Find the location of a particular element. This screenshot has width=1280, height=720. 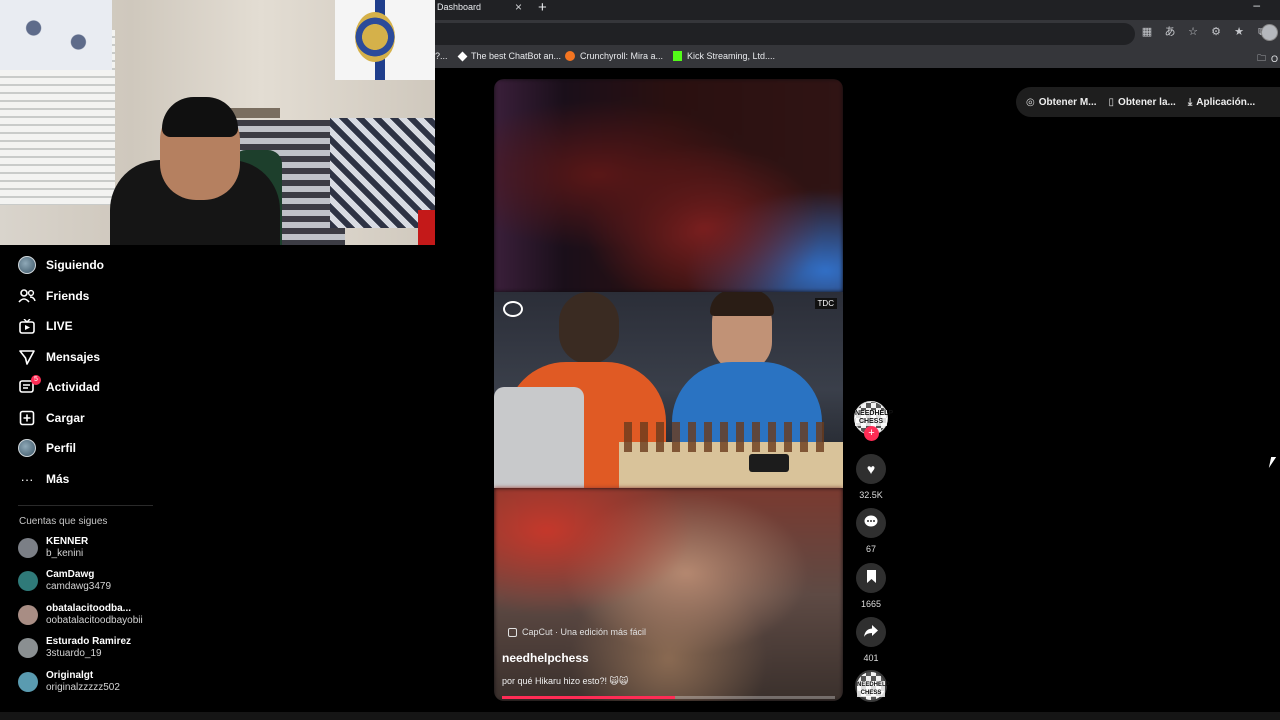

sidebar-item-perfil: Perfil is located at coordinates (47, 448).